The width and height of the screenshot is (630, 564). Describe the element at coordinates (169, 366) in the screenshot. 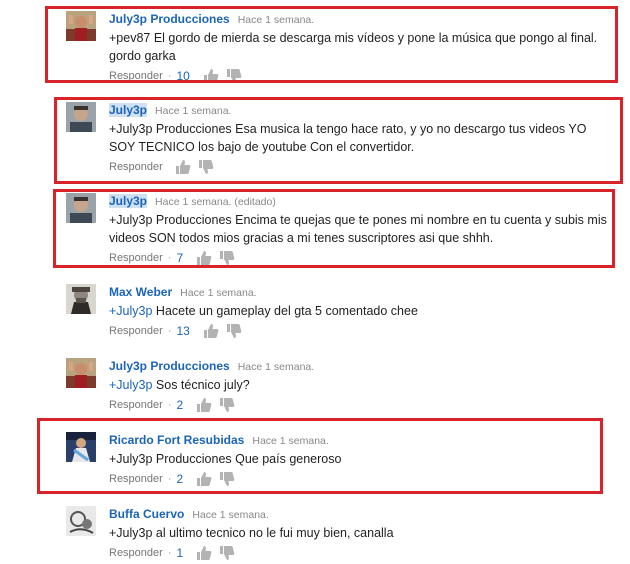

I see `comment-author: July3p Producciones` at that location.